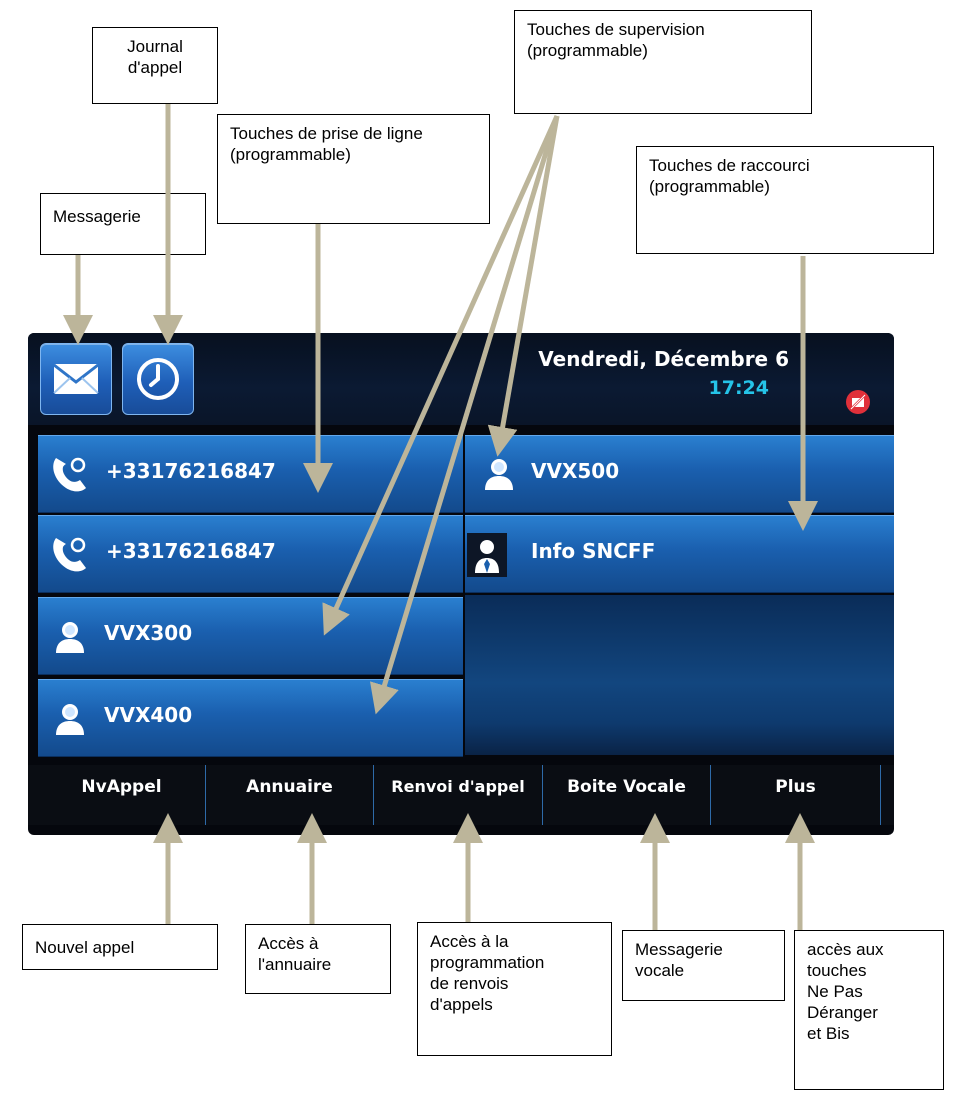 This screenshot has width=953, height=1095. I want to click on callout-annuaire: Accès à l'annuaire, so click(318, 959).